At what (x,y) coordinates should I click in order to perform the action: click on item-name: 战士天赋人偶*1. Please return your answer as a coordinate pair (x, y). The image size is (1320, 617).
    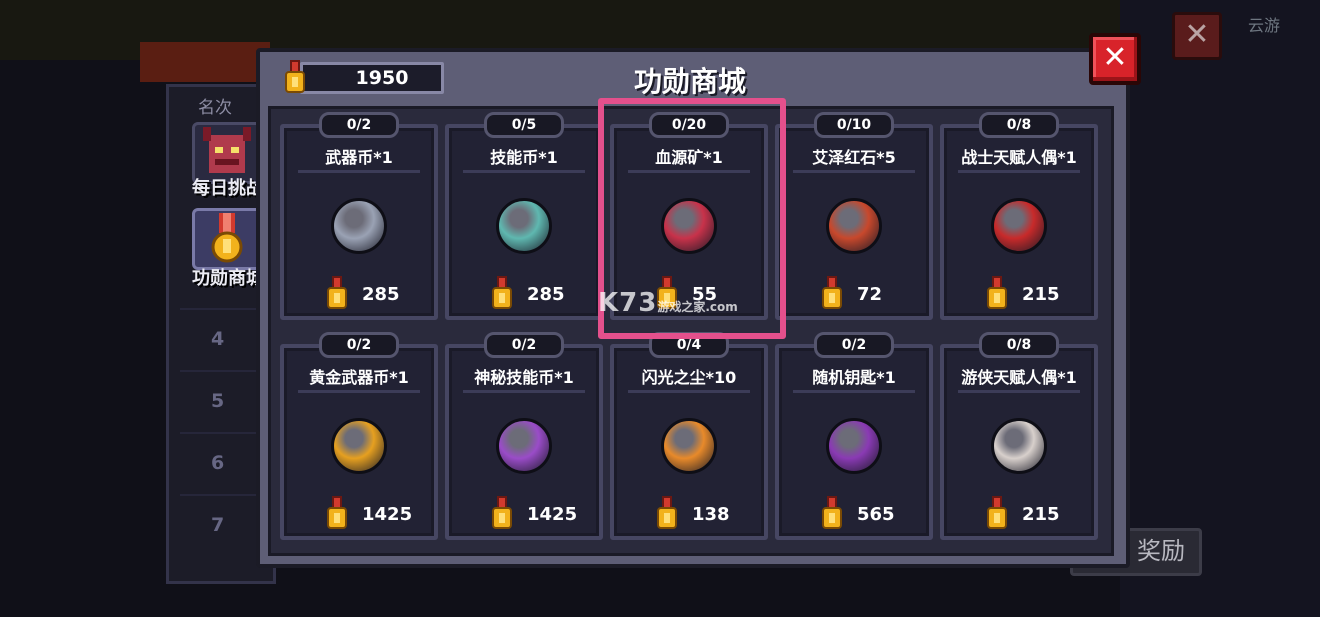
    Looking at the image, I should click on (1019, 157).